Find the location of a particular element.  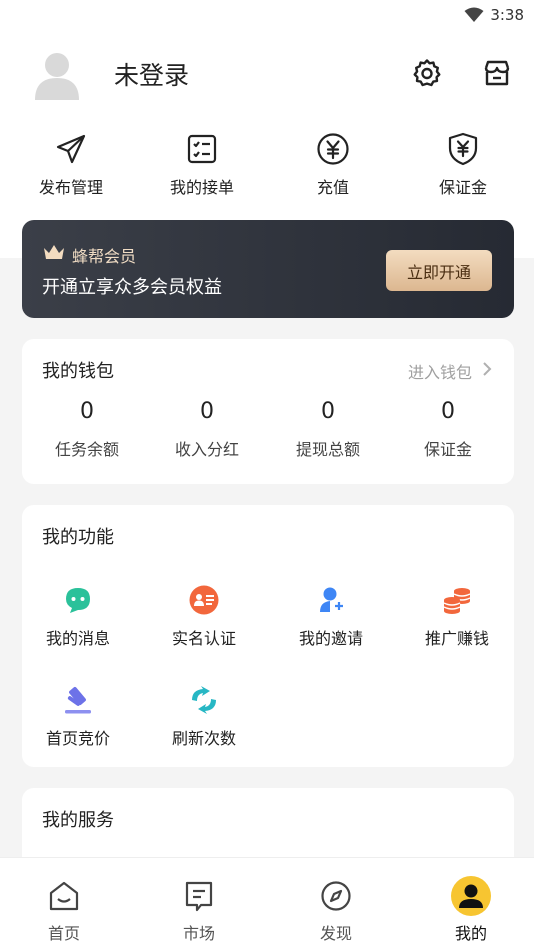

function-label: 首页竞价 is located at coordinates (77, 738).